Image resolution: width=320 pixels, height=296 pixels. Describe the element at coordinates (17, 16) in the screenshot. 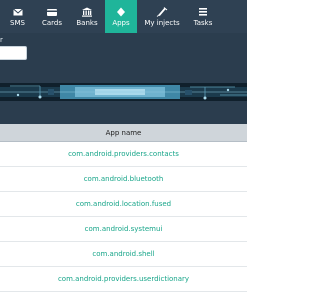

I see `nav-sms: SMS` at that location.